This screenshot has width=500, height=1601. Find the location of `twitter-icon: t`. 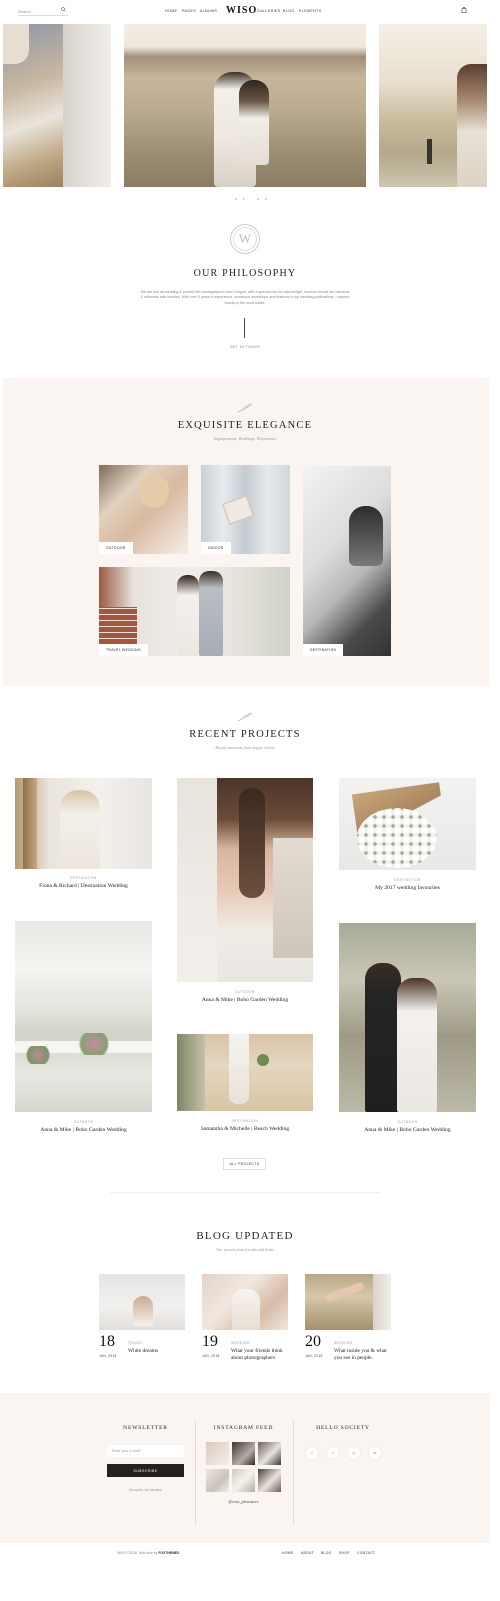

twitter-icon: t is located at coordinates (333, 1453).